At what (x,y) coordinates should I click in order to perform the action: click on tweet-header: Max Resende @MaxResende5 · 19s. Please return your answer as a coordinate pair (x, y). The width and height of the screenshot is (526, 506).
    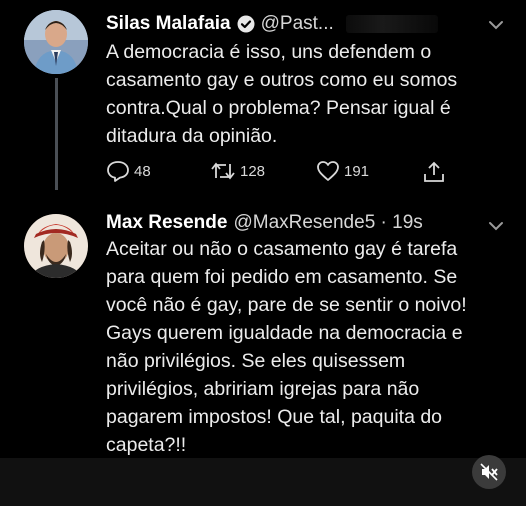
    Looking at the image, I should click on (264, 223).